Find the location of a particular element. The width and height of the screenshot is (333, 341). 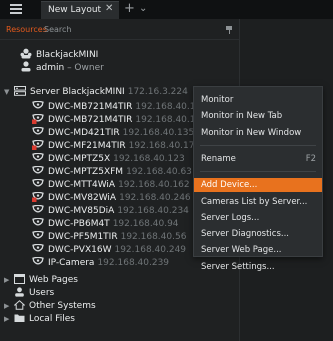

tree-item-other-systems: ▶ Other Systems is located at coordinates (50, 306).